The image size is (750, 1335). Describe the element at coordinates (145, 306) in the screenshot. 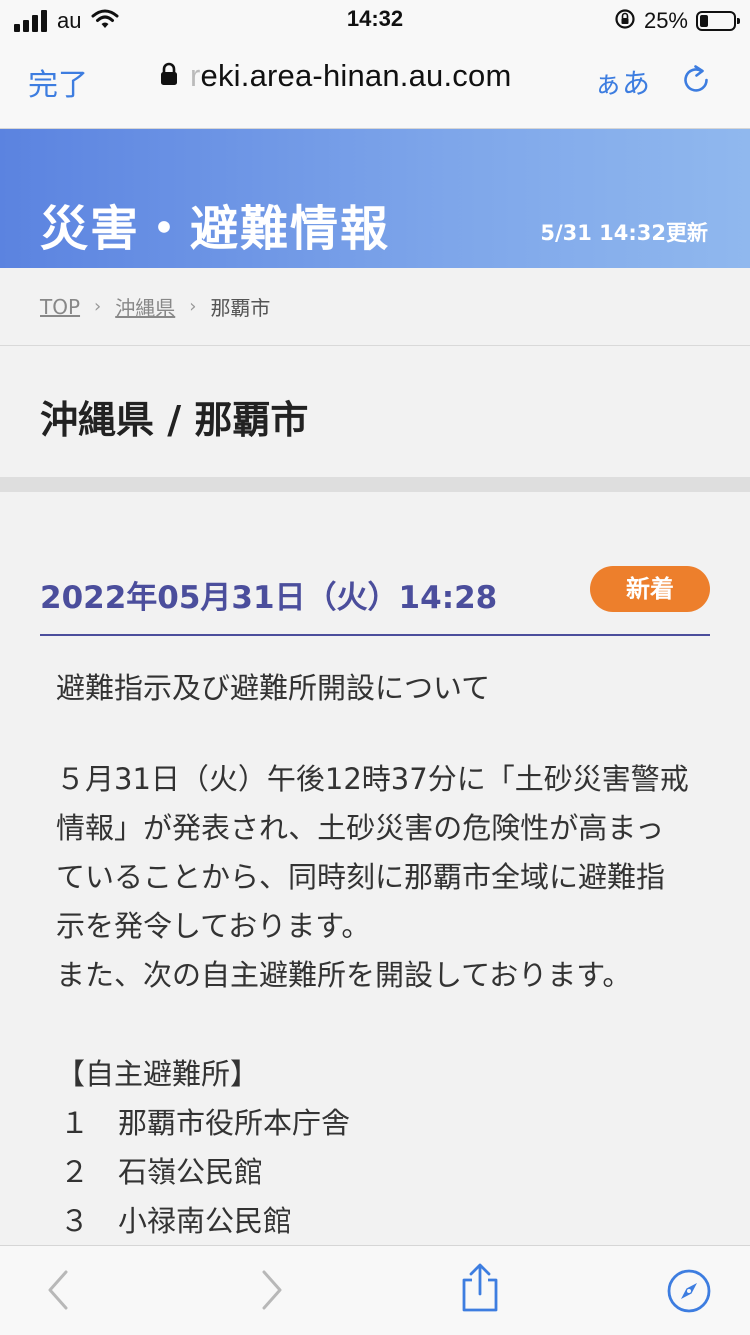

I see `breadcrumb-prefecture: 沖縄県` at that location.